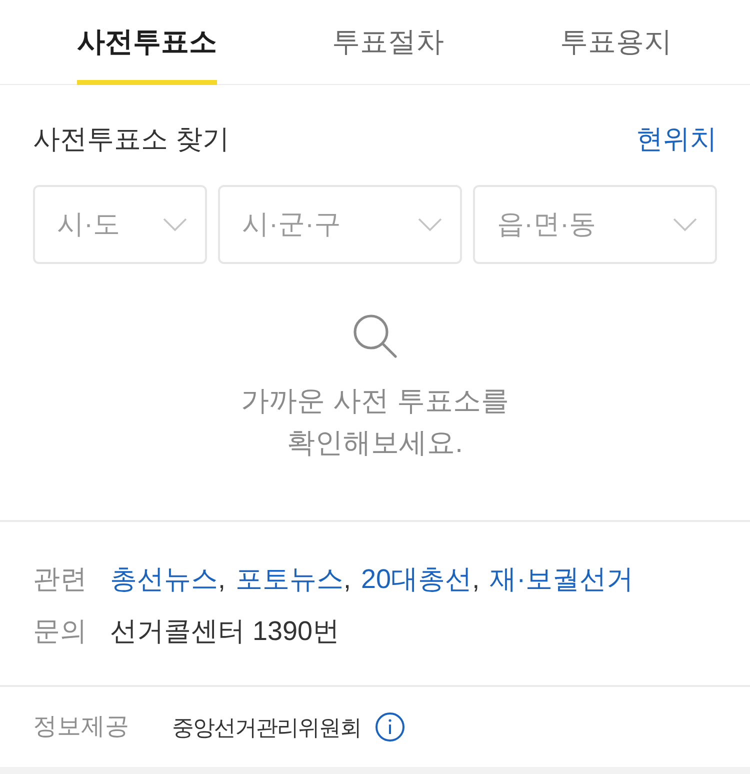 The height and width of the screenshot is (774, 750). I want to click on section-title: 사전투표소 찾기, so click(131, 139).